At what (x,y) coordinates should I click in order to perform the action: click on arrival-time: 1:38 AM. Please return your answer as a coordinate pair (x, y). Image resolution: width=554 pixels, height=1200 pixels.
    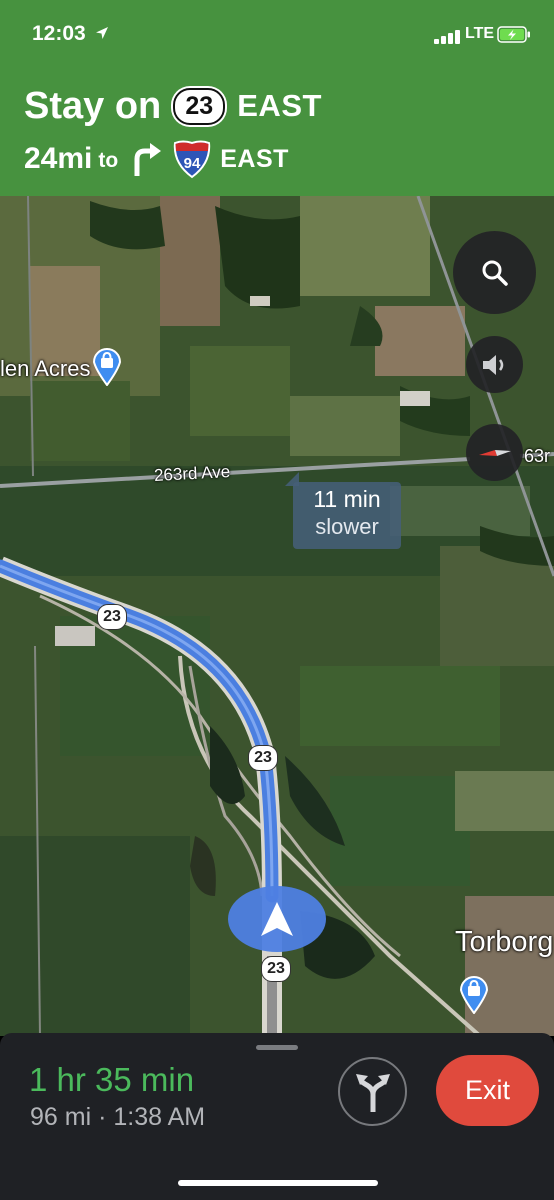
    Looking at the image, I should click on (159, 1117).